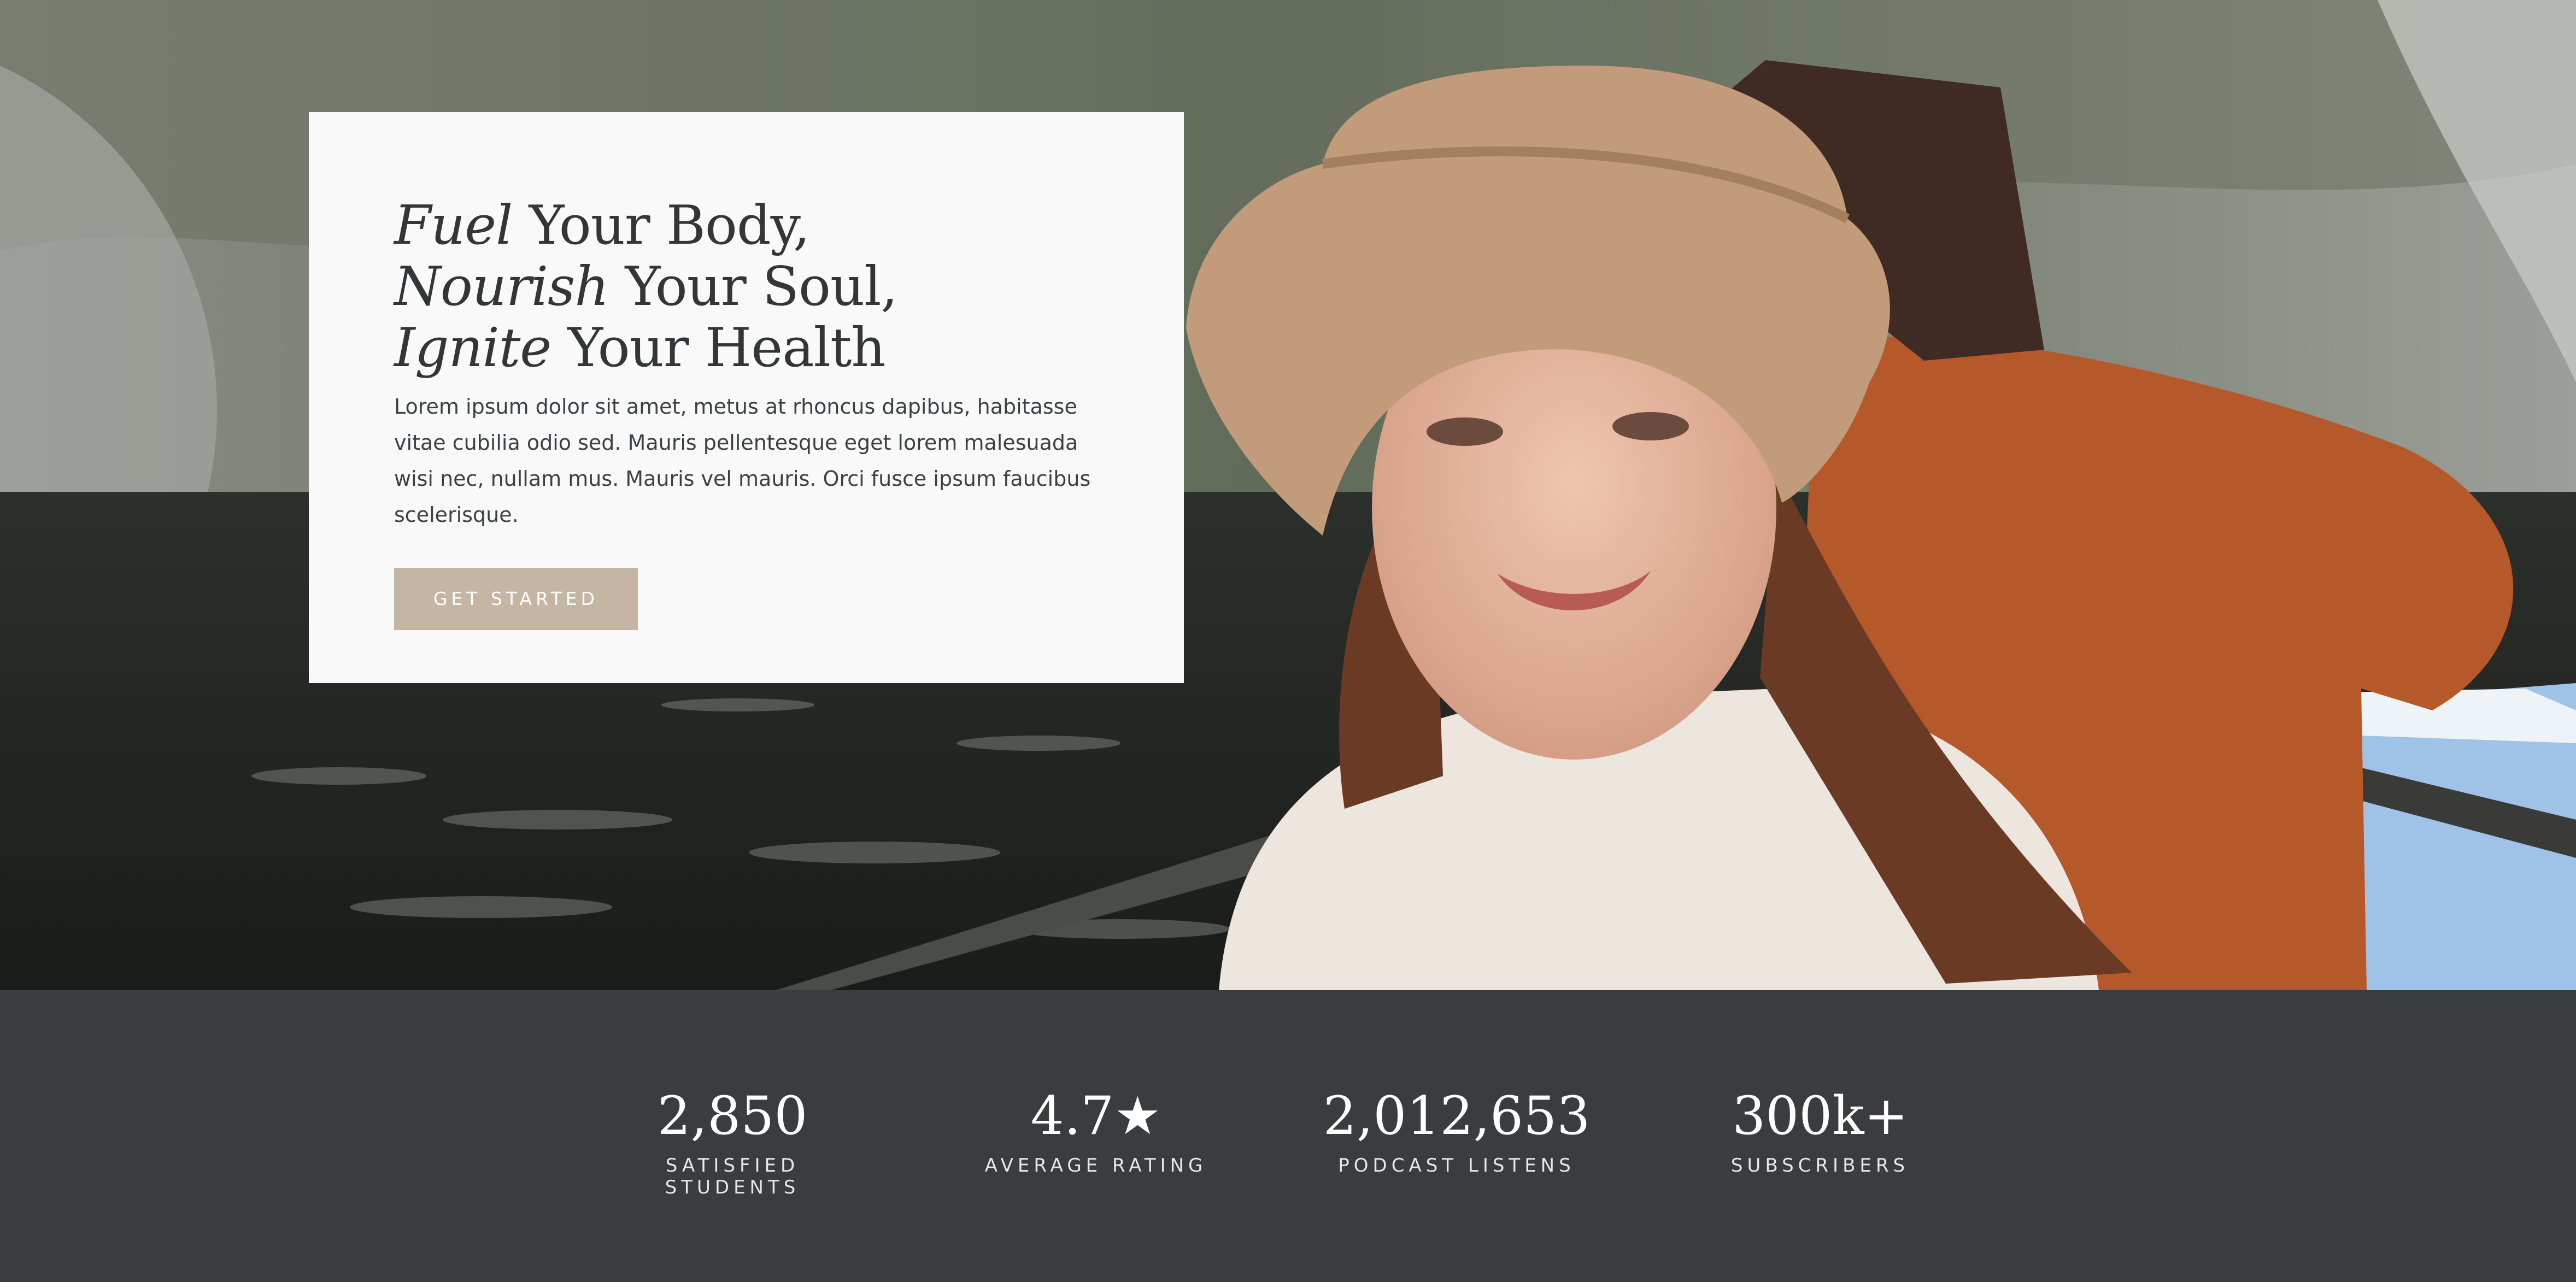 The image size is (2576, 1282). Describe the element at coordinates (1820, 1115) in the screenshot. I see `stat-value: 300k+` at that location.